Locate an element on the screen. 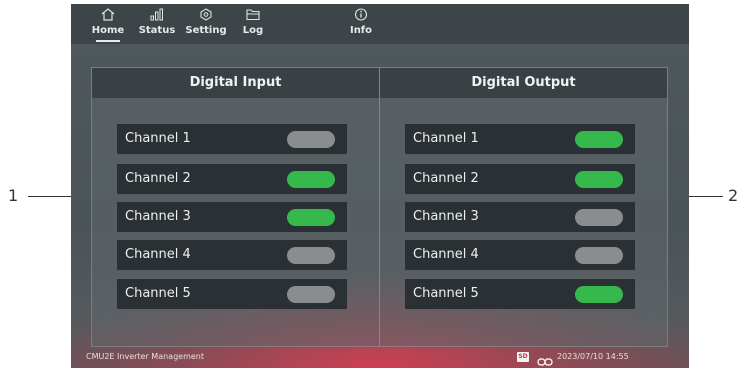 Image resolution: width=742 pixels, height=369 pixels. do-channel-4-row: Channel 4 is located at coordinates (520, 255).